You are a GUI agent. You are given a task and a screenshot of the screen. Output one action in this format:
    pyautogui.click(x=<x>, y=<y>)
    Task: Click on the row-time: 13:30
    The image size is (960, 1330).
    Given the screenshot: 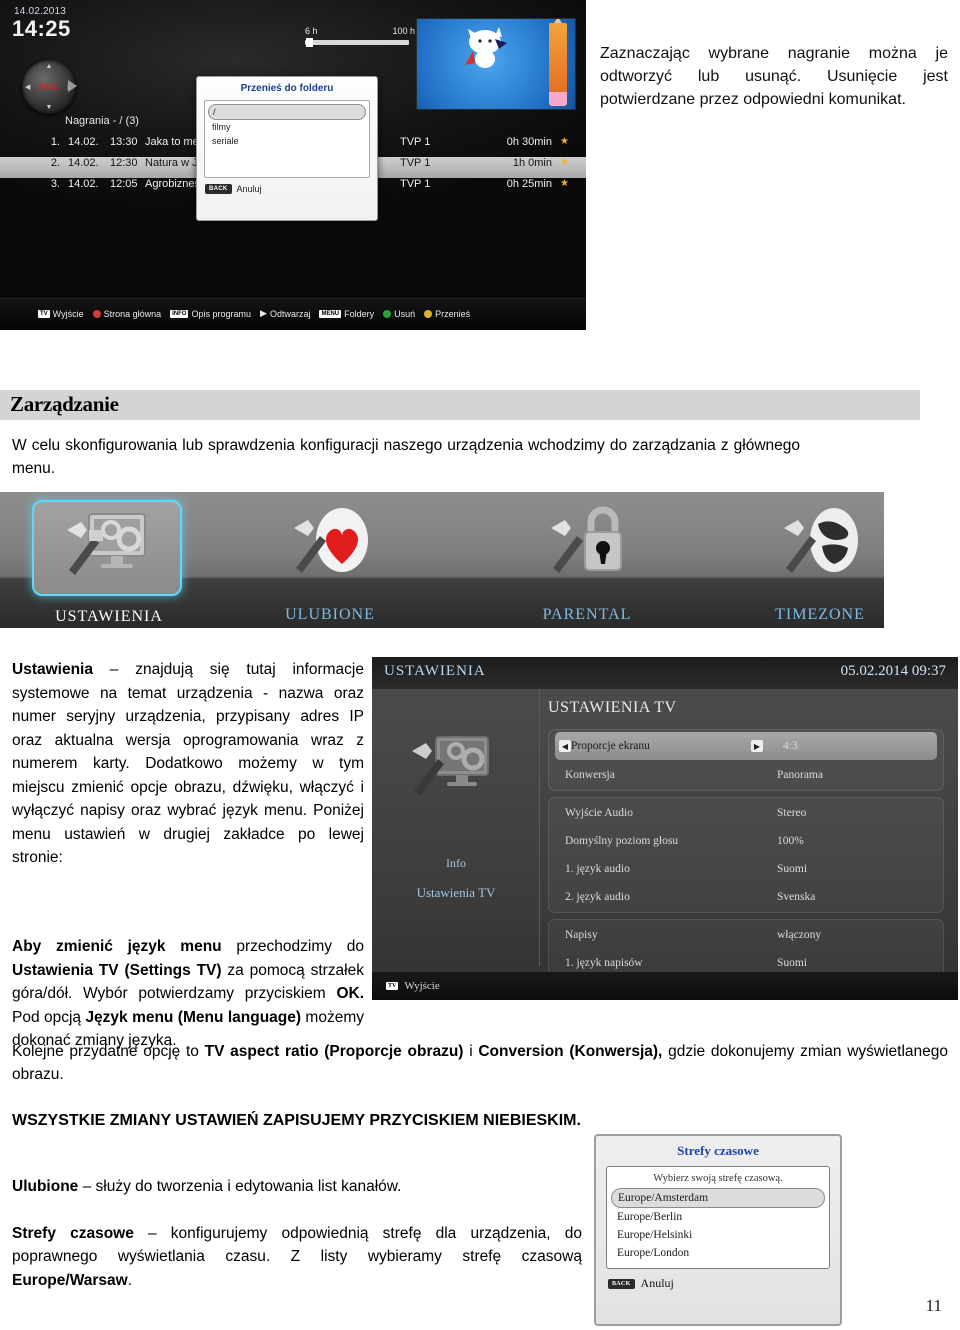 What is the action you would take?
    pyautogui.click(x=124, y=142)
    